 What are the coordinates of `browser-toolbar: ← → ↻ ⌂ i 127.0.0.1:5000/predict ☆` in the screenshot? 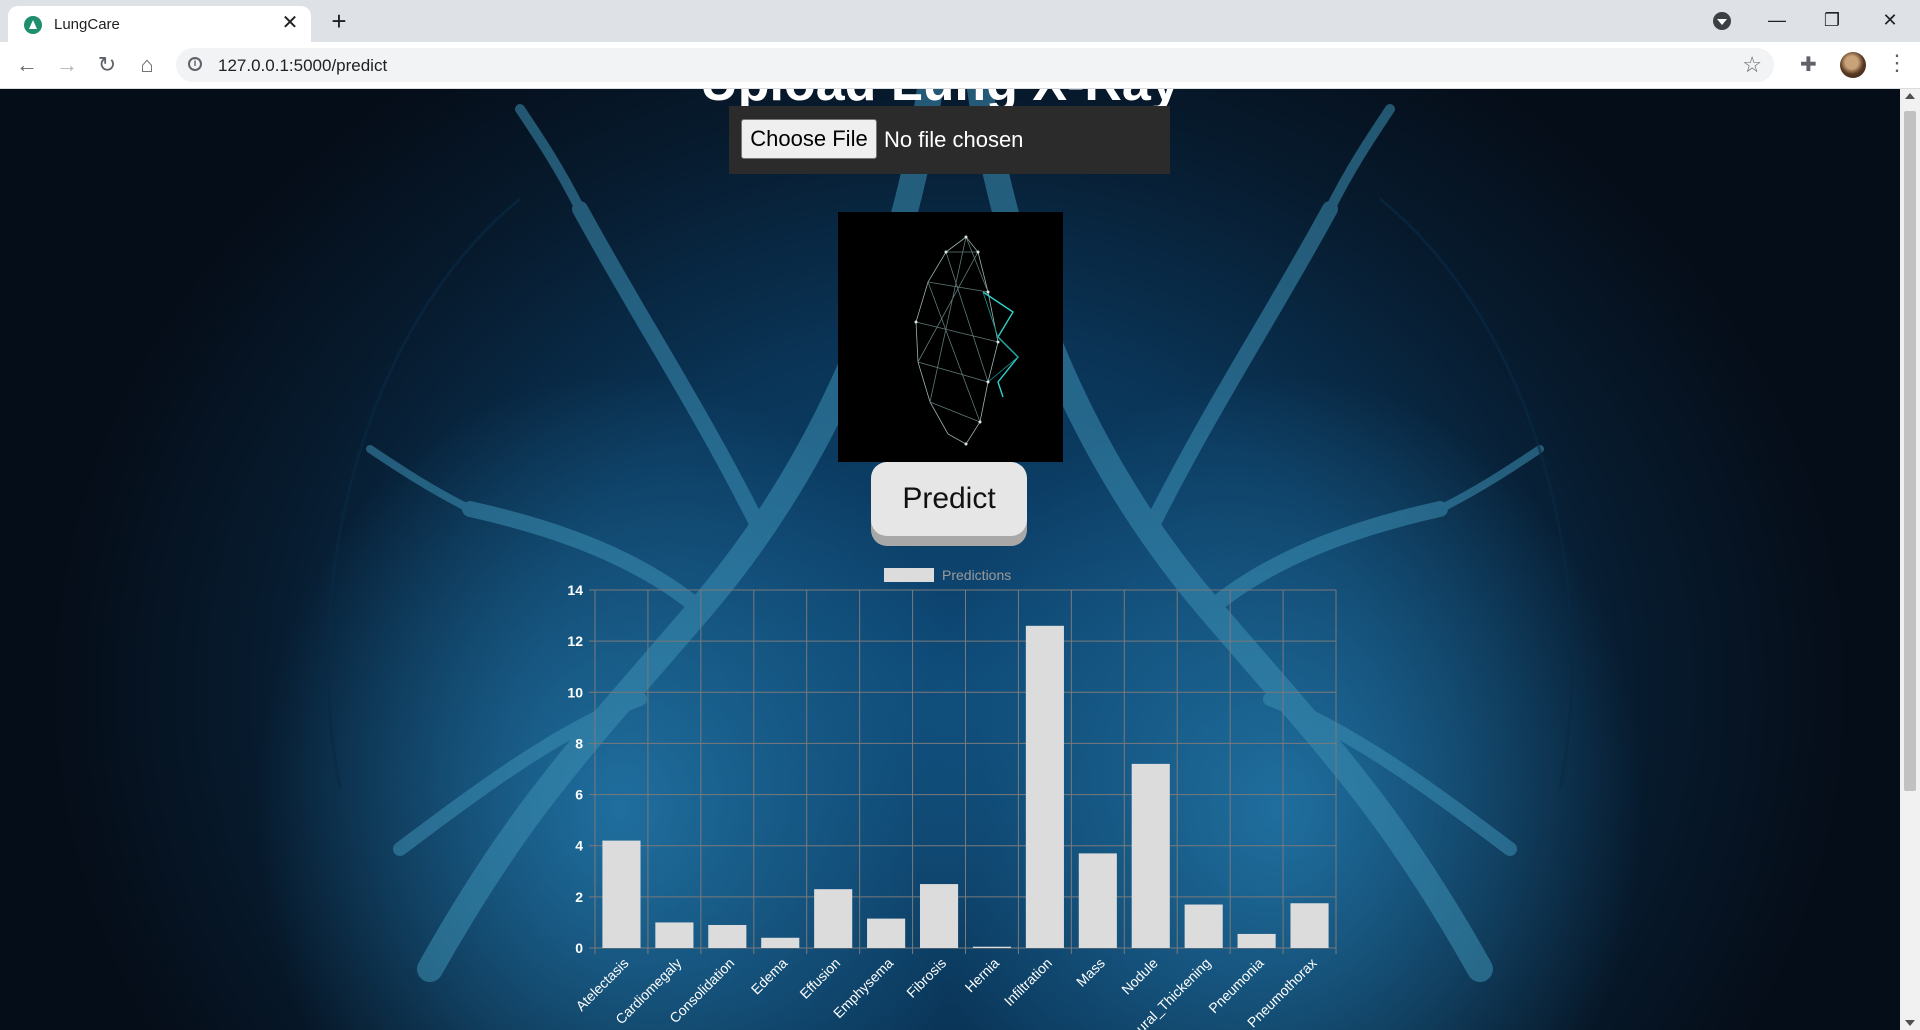 It's located at (960, 65).